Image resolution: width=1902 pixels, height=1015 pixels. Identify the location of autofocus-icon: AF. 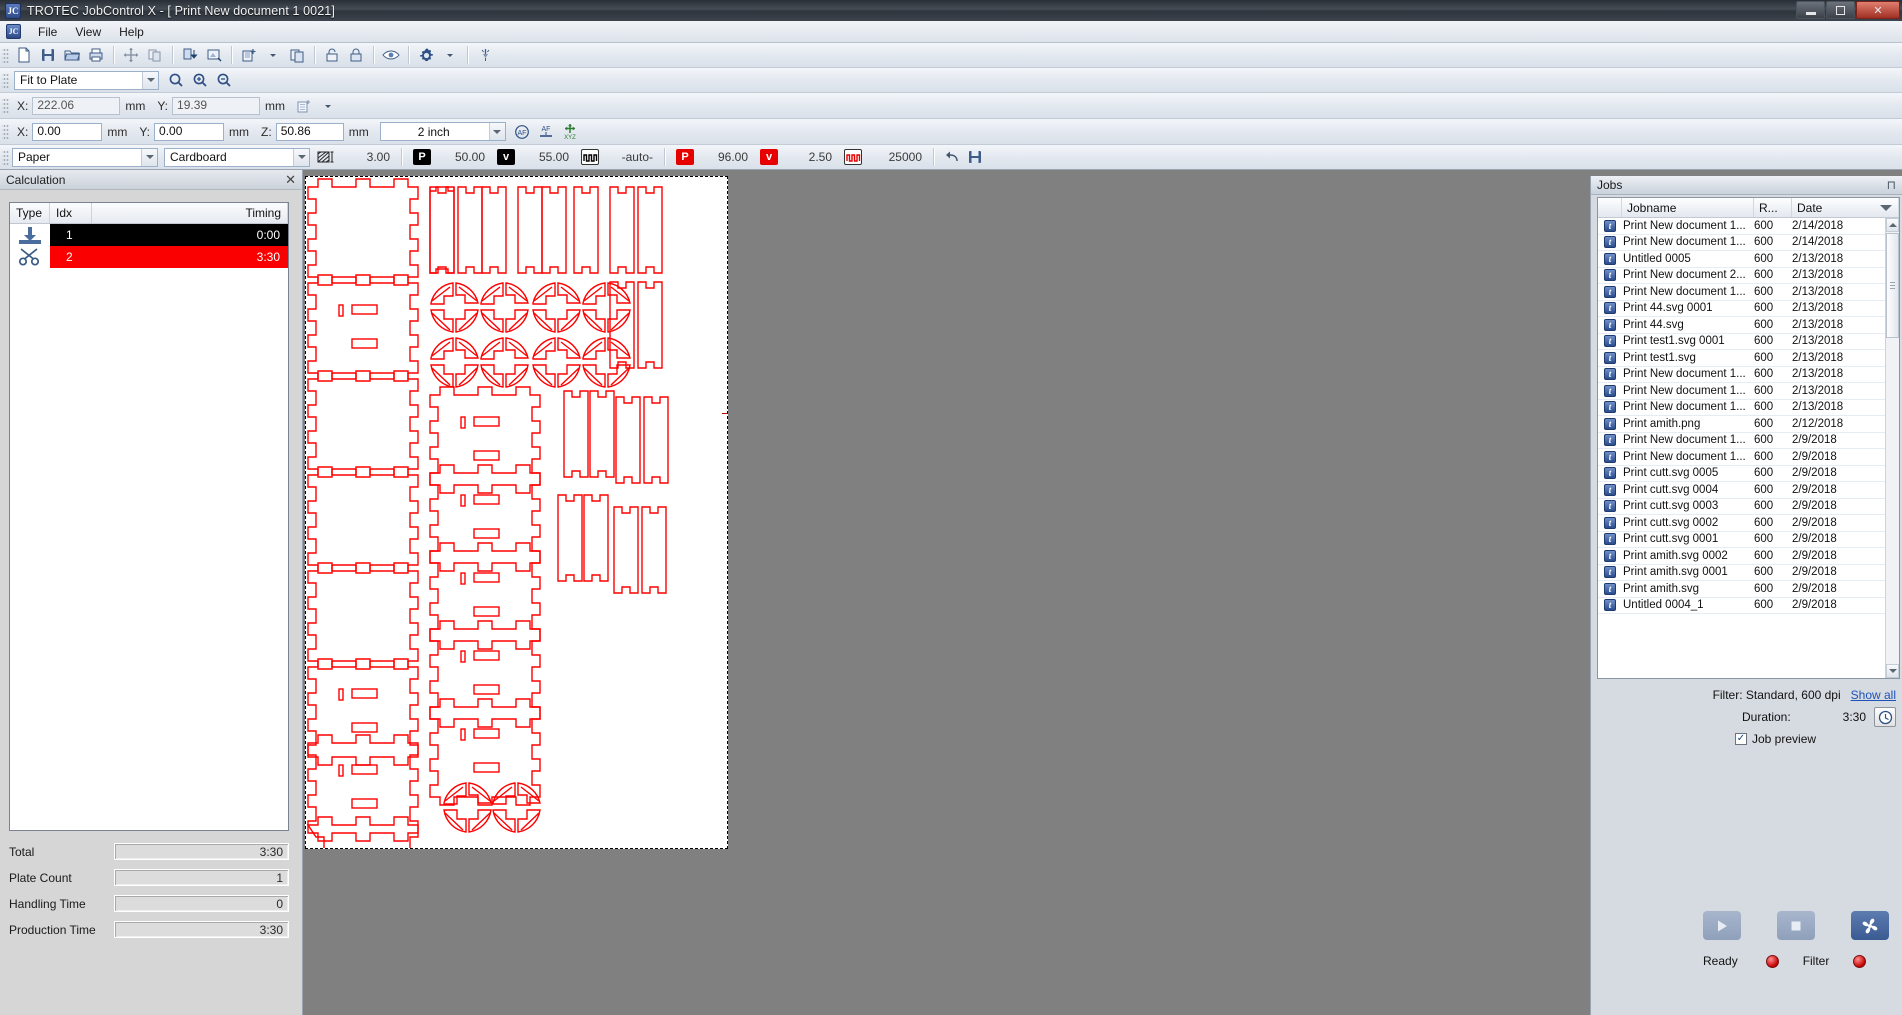
(522, 131).